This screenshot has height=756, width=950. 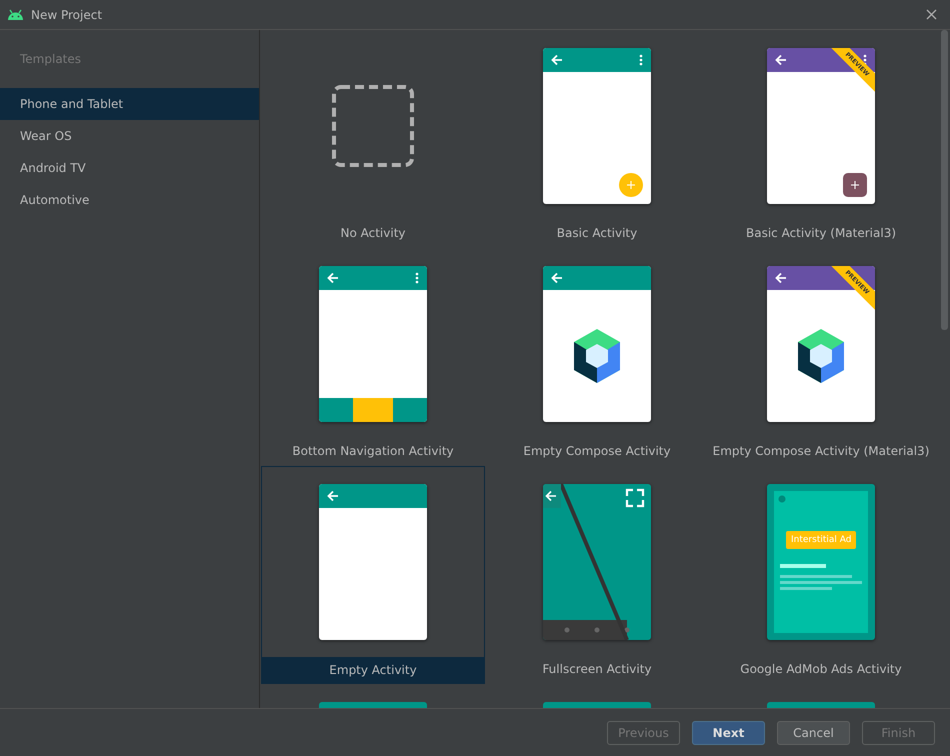 What do you see at coordinates (821, 451) in the screenshot?
I see `template-label: Empty Compose Activity (Material3)` at bounding box center [821, 451].